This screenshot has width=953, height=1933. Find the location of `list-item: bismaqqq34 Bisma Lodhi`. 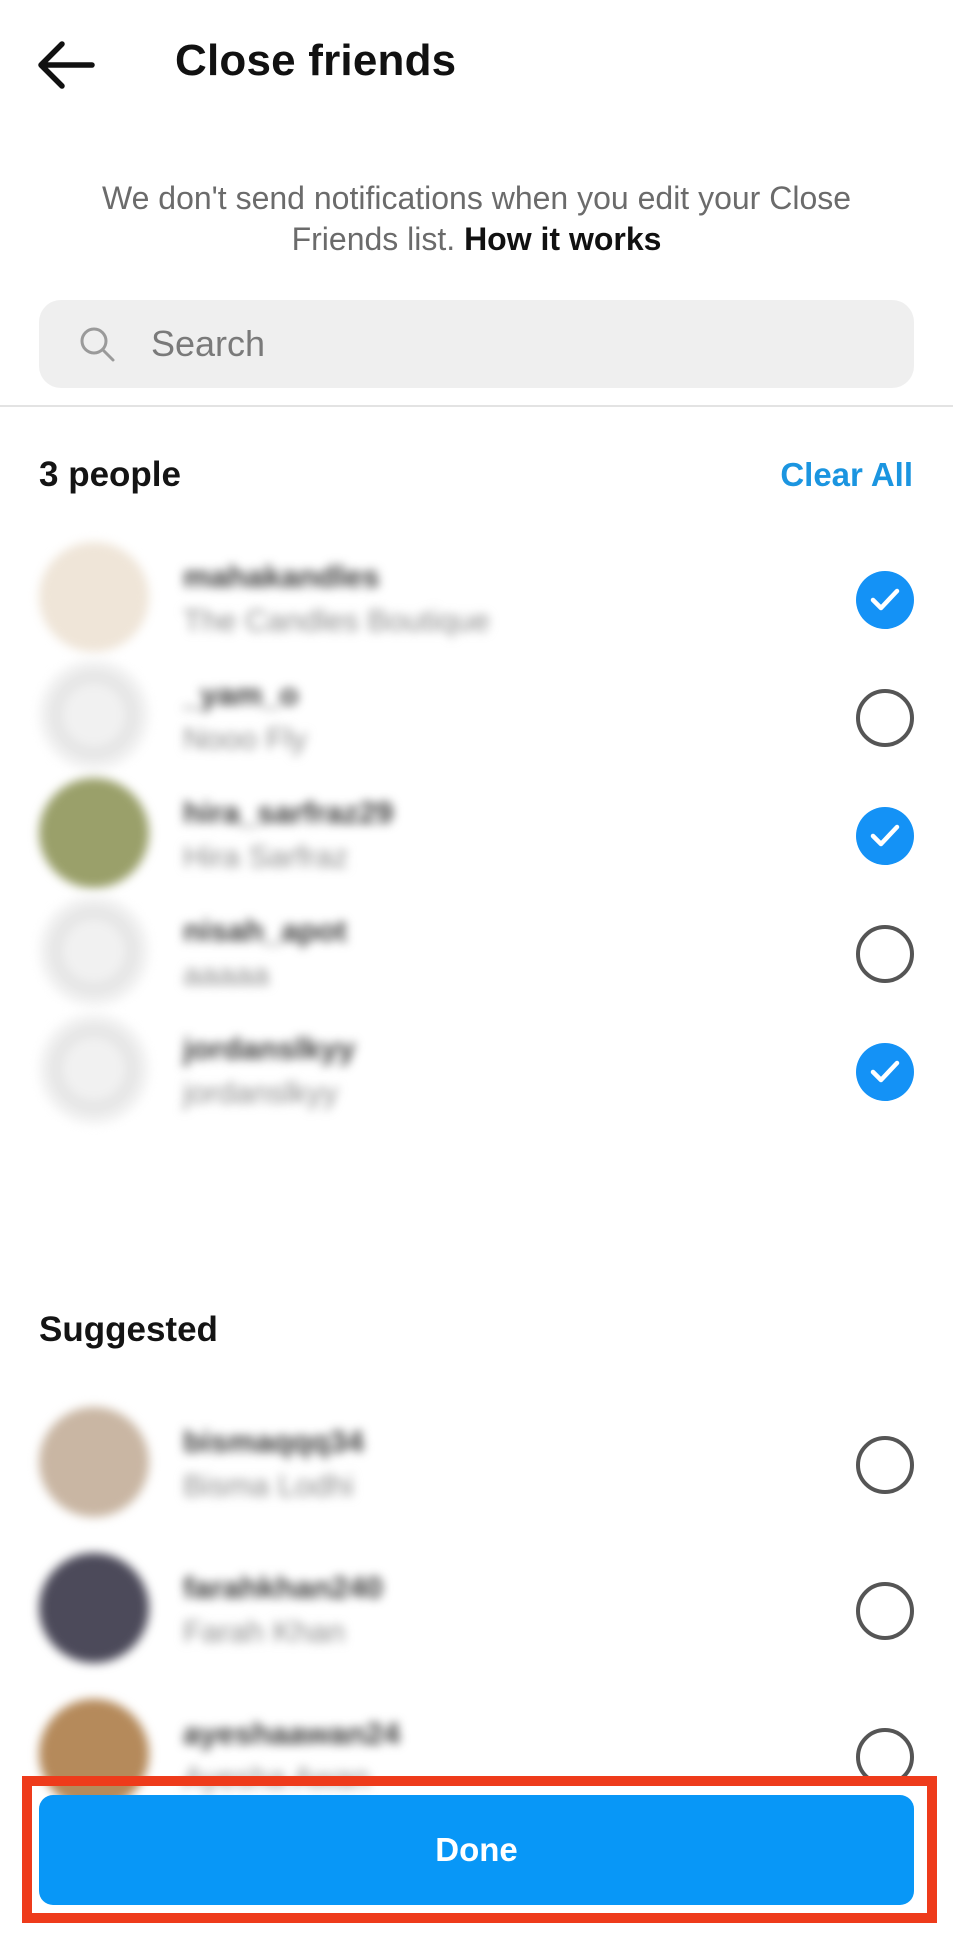

list-item: bismaqqq34 Bisma Lodhi is located at coordinates (476, 1462).